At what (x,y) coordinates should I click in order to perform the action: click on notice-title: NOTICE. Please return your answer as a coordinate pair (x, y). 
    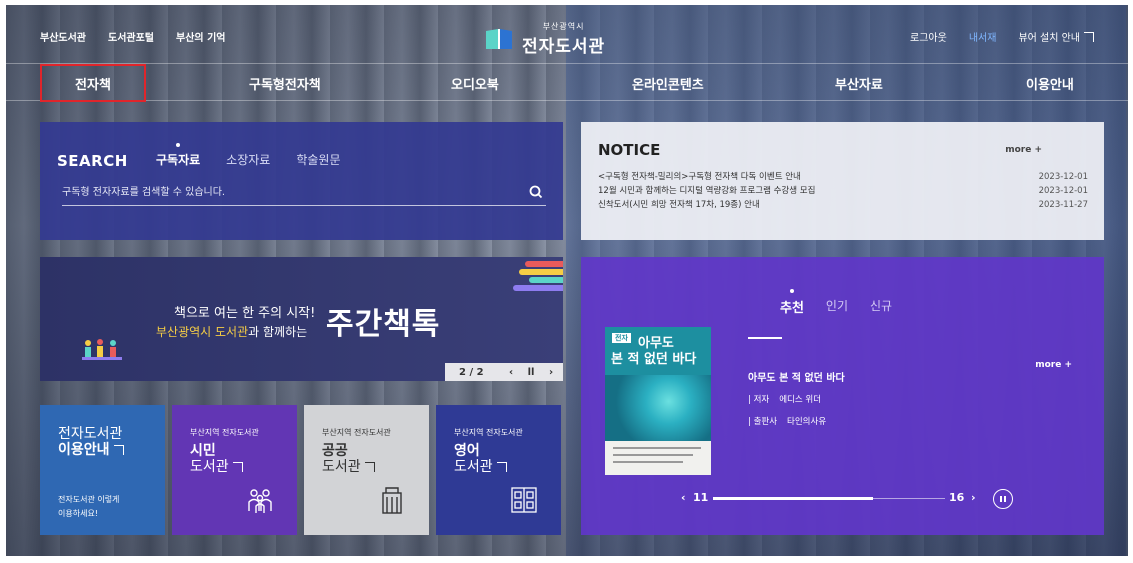
    Looking at the image, I should click on (629, 150).